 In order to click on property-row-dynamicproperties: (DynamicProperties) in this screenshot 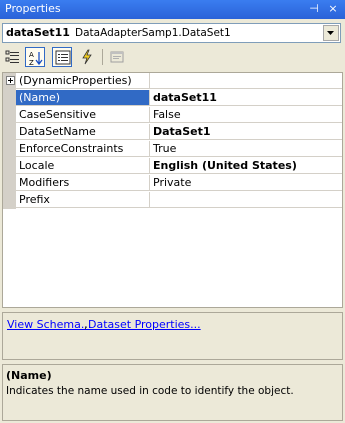, I will do `click(172, 81)`.